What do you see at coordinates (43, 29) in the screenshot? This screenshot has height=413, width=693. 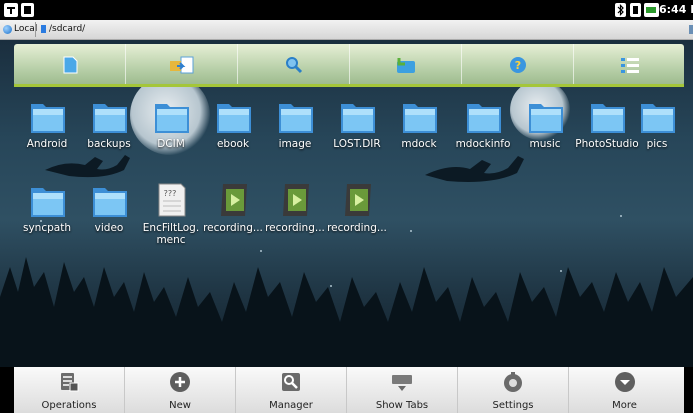 I see `sdcard-icon` at bounding box center [43, 29].